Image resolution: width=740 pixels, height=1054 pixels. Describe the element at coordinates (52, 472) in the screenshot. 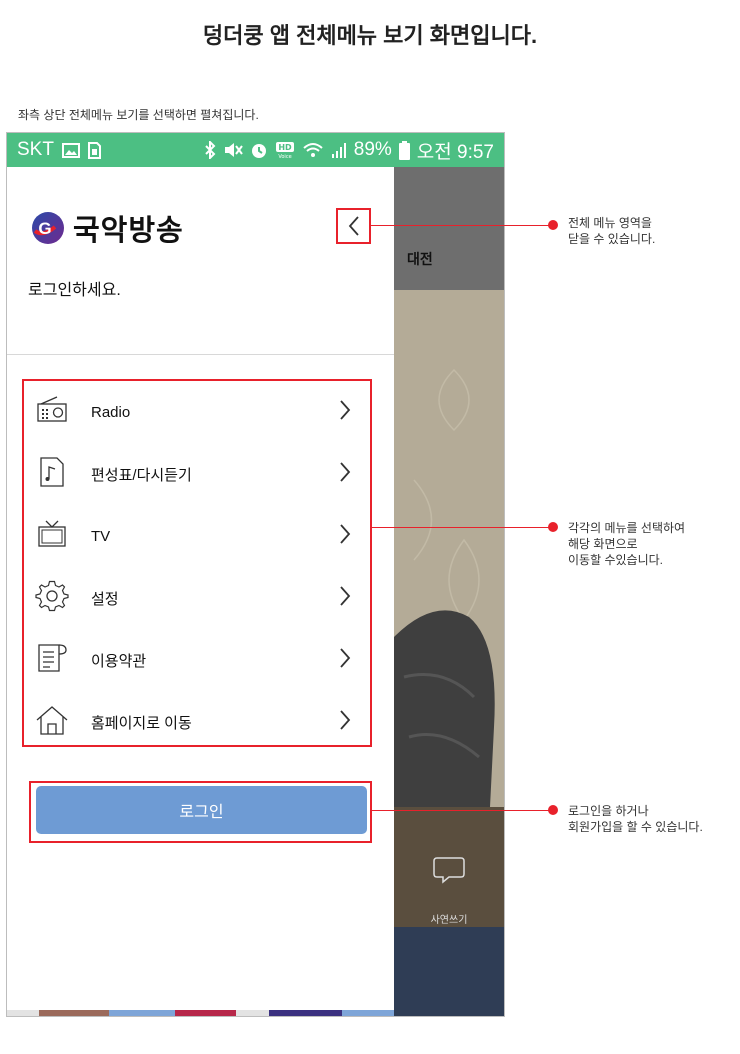

I see `music-note-icon` at that location.